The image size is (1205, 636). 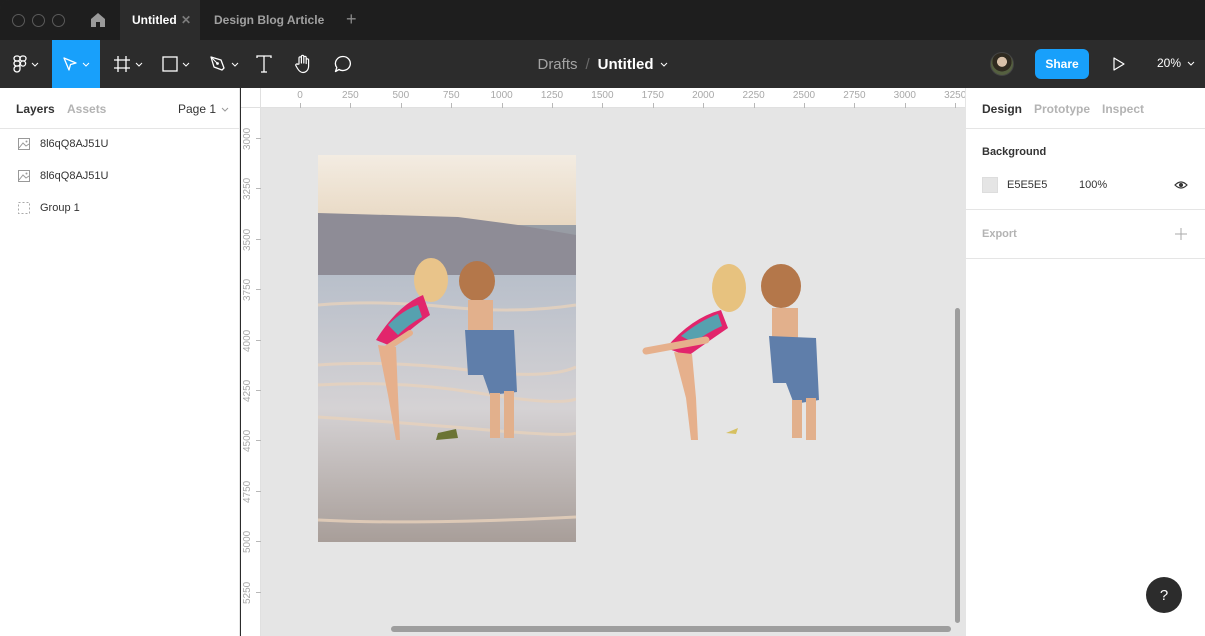 I want to click on present-button, so click(x=1119, y=66).